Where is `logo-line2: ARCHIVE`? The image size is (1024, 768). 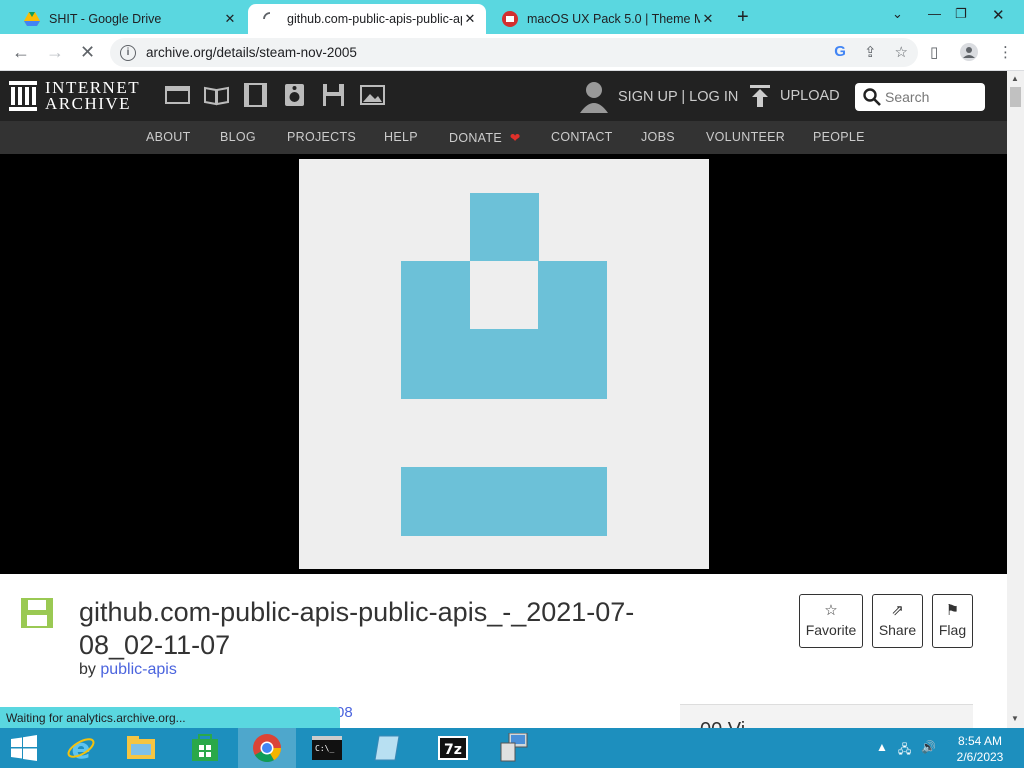
logo-line2: ARCHIVE is located at coordinates (88, 103).